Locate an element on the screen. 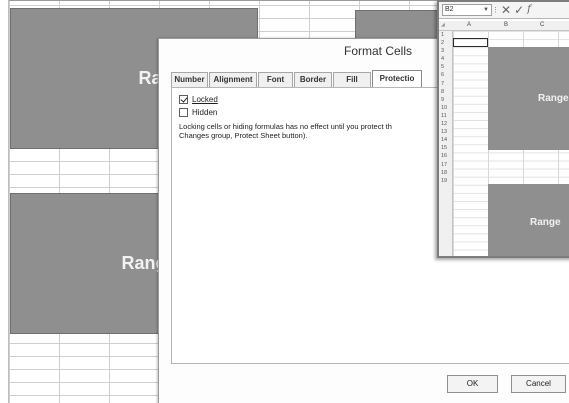 This screenshot has height=403, width=569. select-all-corner: ◢ is located at coordinates (443, 25).